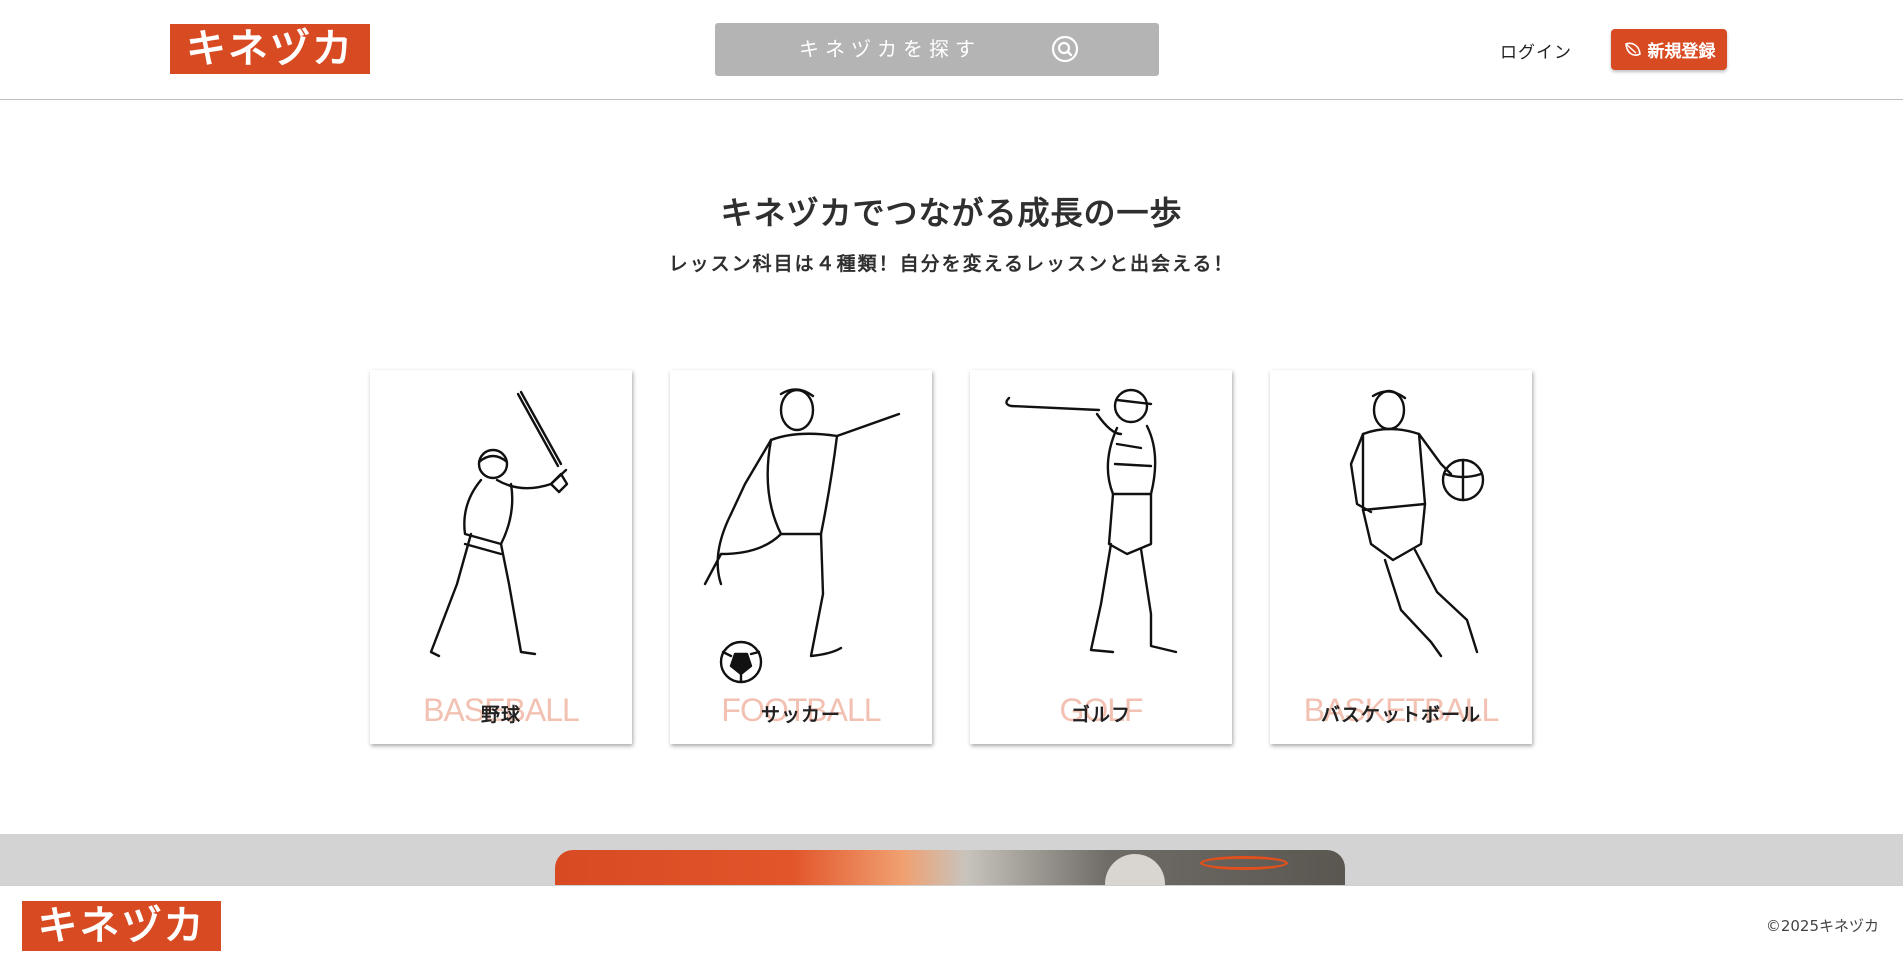 Image resolution: width=1903 pixels, height=962 pixels. I want to click on footer-logo: キネヅカ, so click(121, 926).